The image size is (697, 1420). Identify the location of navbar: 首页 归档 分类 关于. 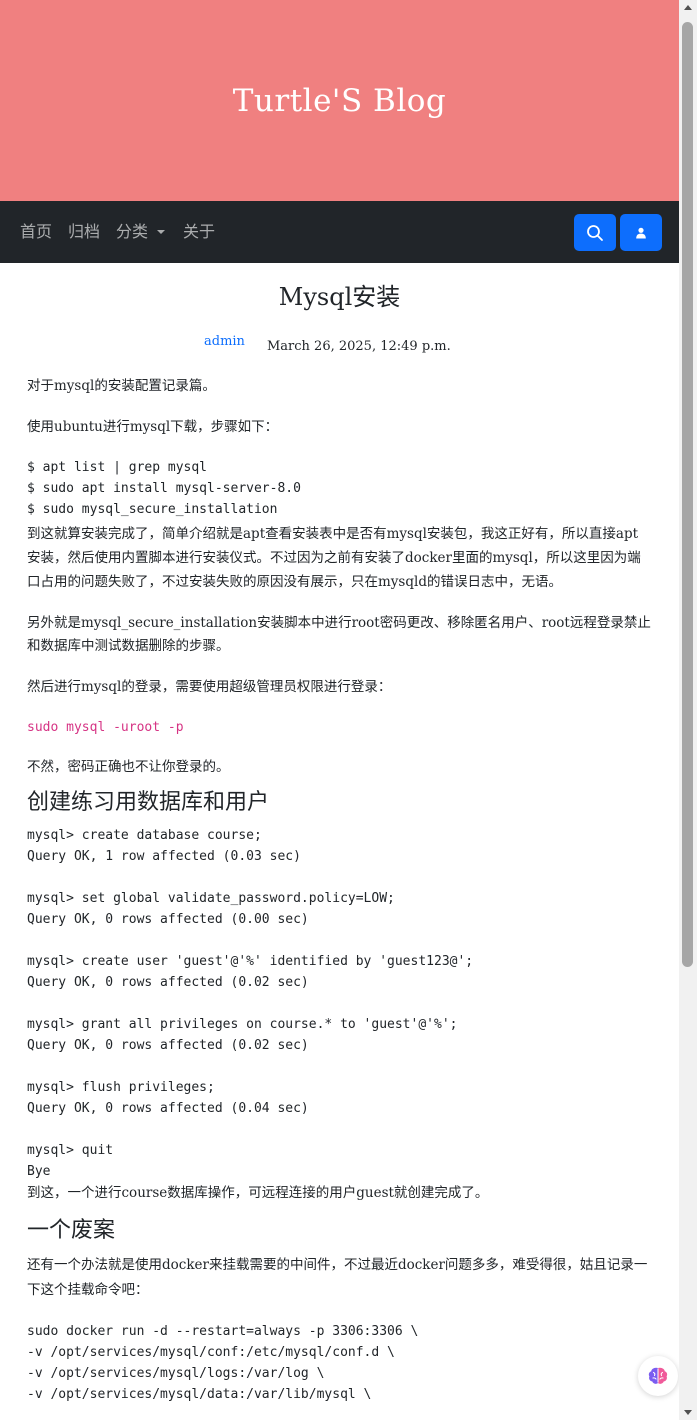
(339, 232).